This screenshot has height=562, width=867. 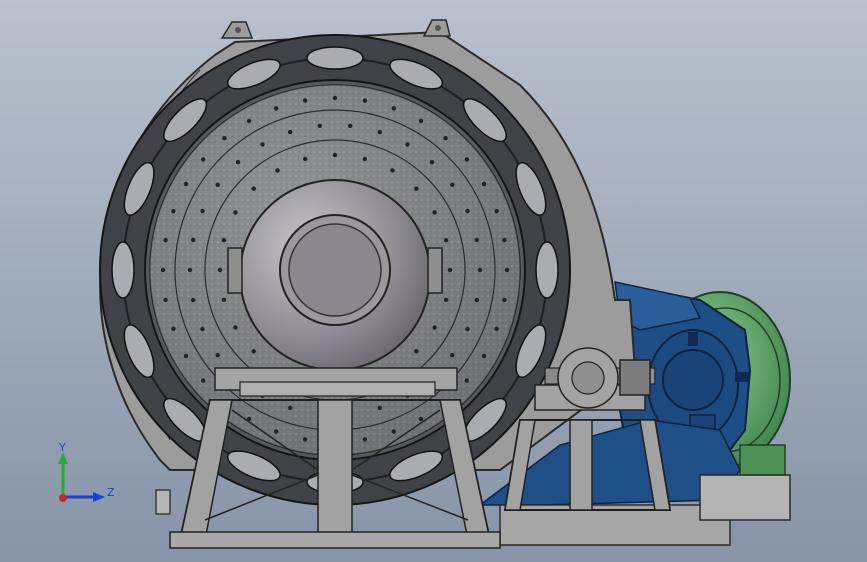 I want to click on pinion-bearing-cap, so click(x=588, y=378).